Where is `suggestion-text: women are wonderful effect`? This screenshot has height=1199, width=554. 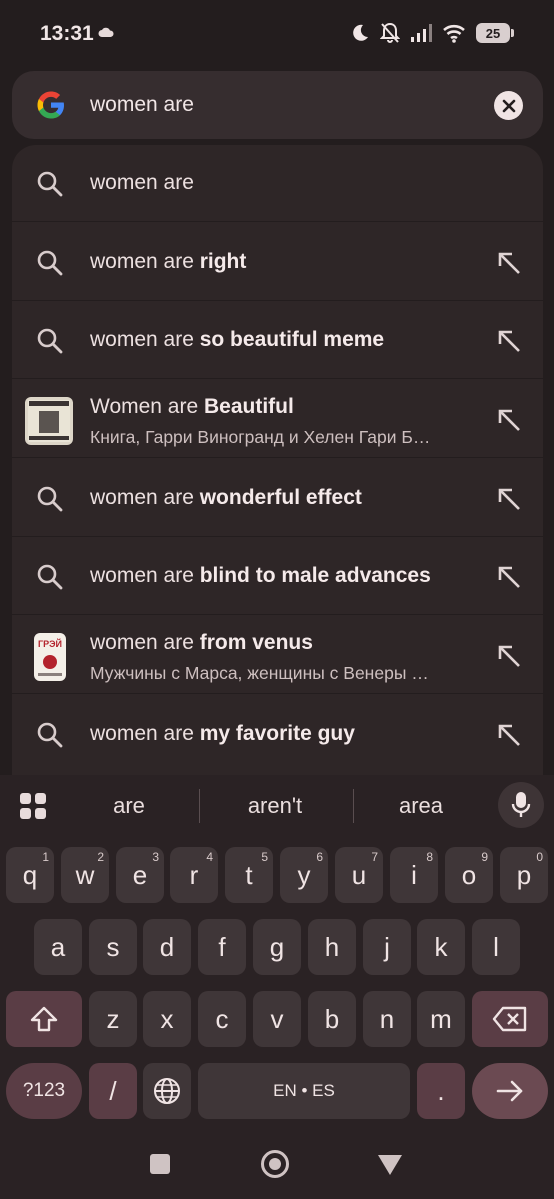
suggestion-text: women are wonderful effect is located at coordinates (226, 497).